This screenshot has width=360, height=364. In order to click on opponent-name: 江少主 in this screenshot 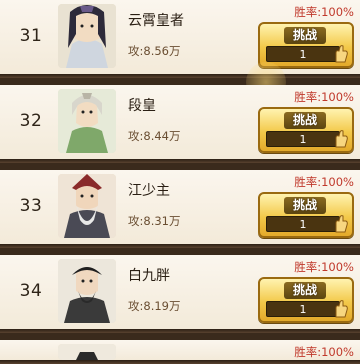, I will do `click(149, 191)`.